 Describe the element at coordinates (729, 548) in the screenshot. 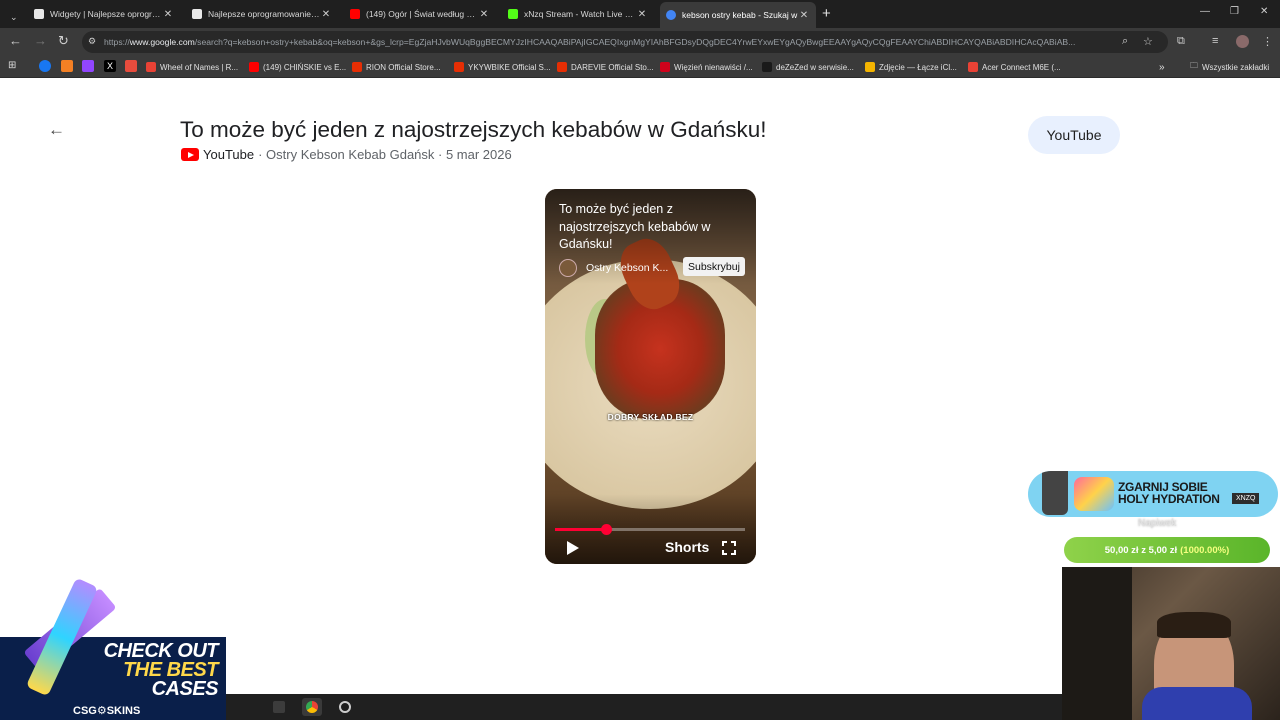

I see `fullscreen-icon` at that location.